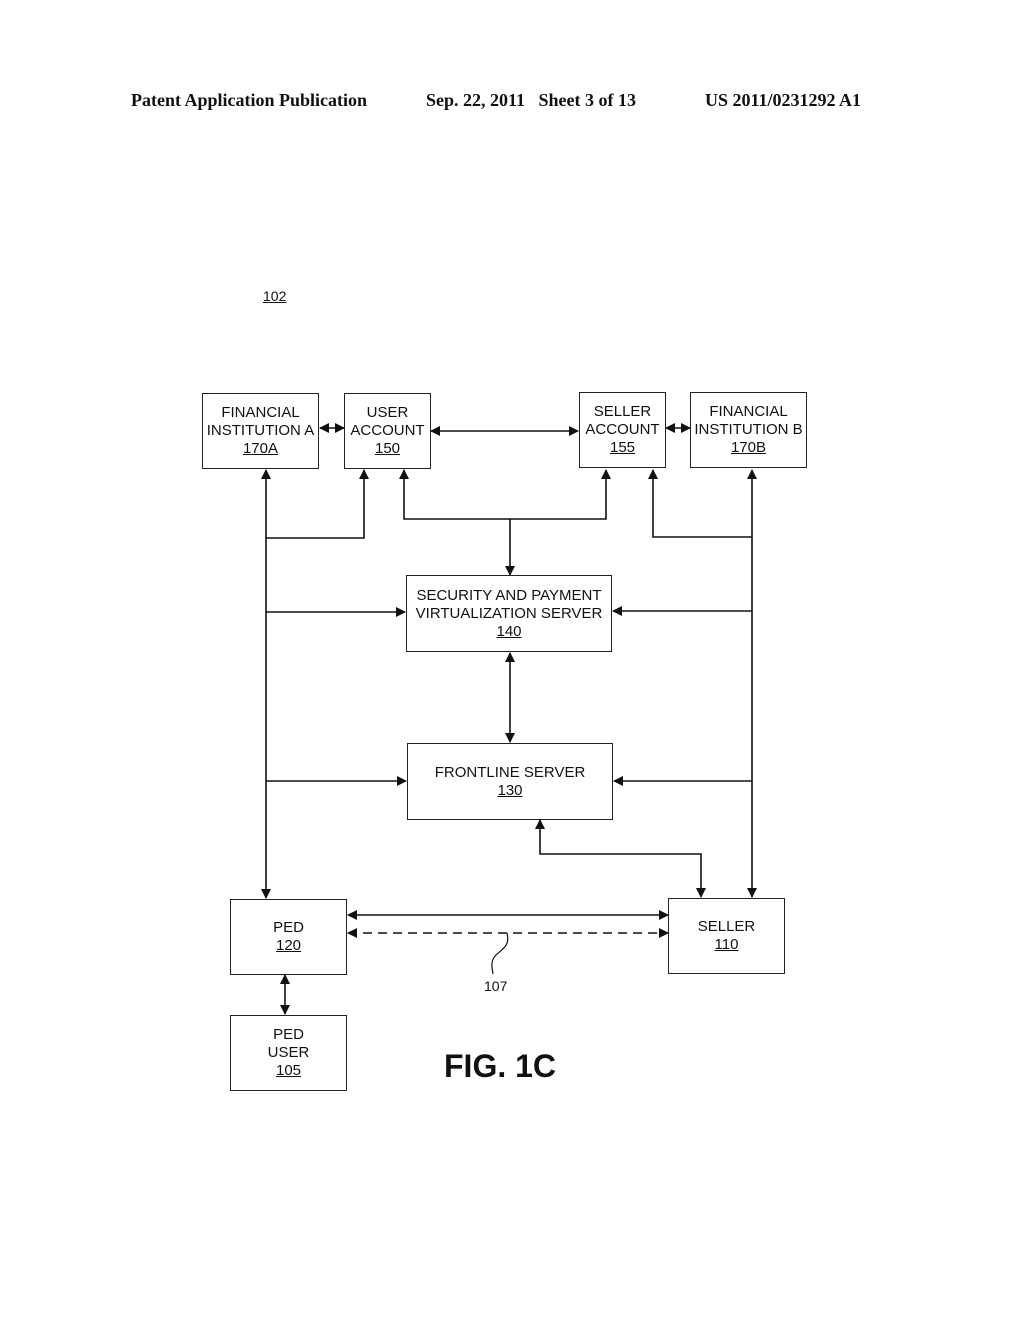 This screenshot has width=1024, height=1320. I want to click on node-financial-institution-a: FINANCIAL INSTITUTION A 170A, so click(260, 431).